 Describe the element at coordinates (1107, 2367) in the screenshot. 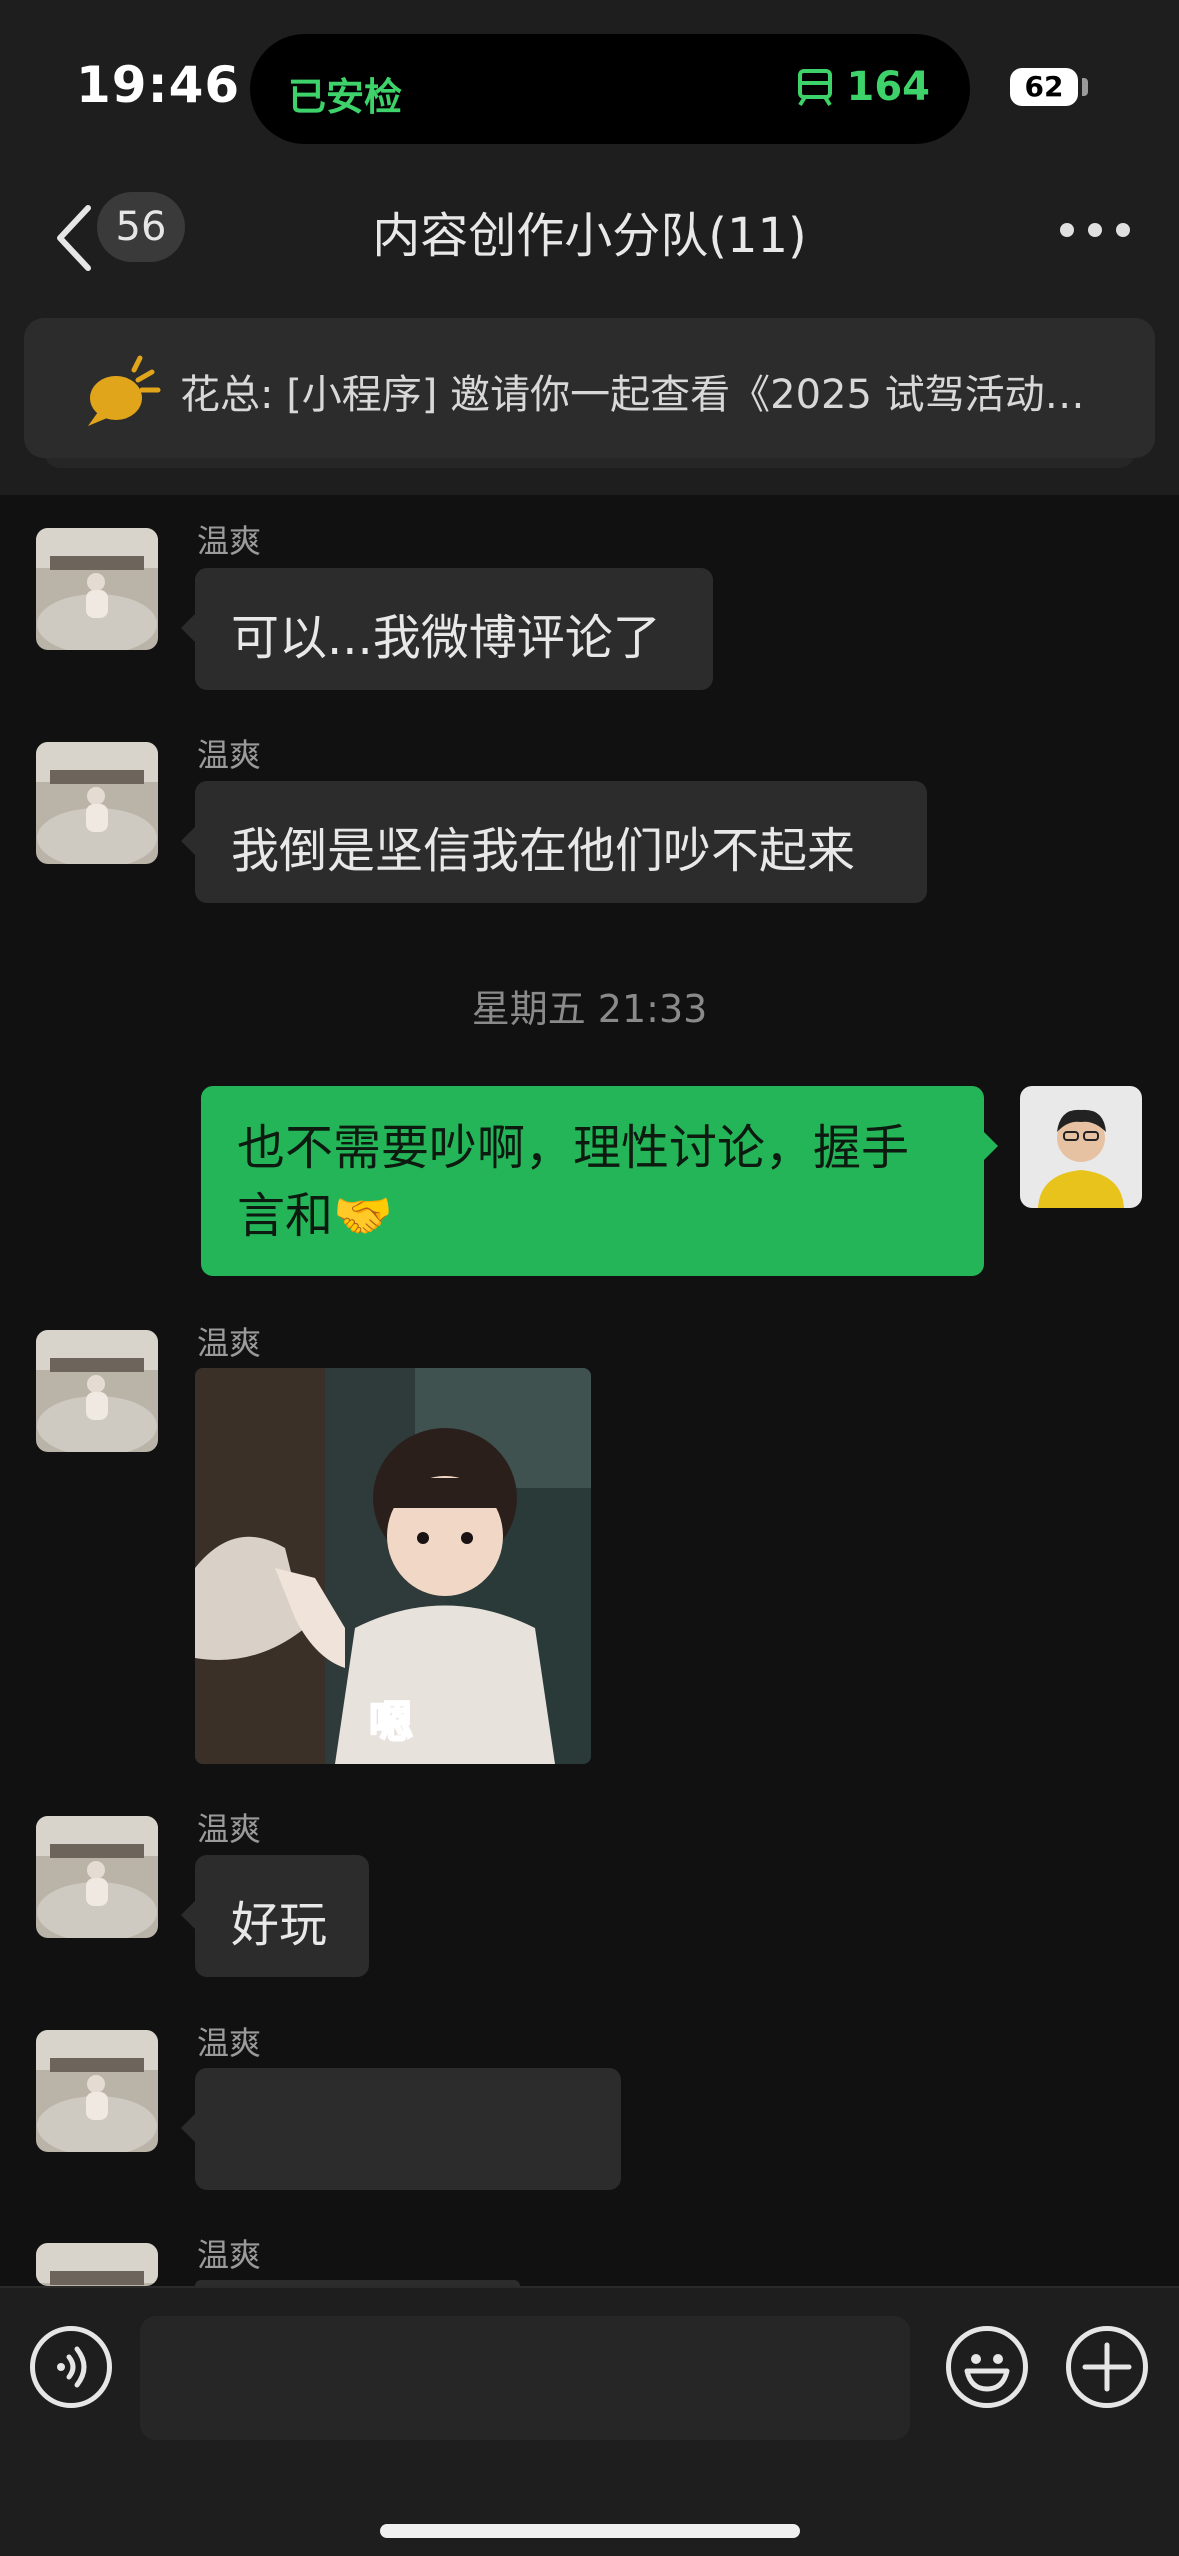

I see `plus-icon` at that location.